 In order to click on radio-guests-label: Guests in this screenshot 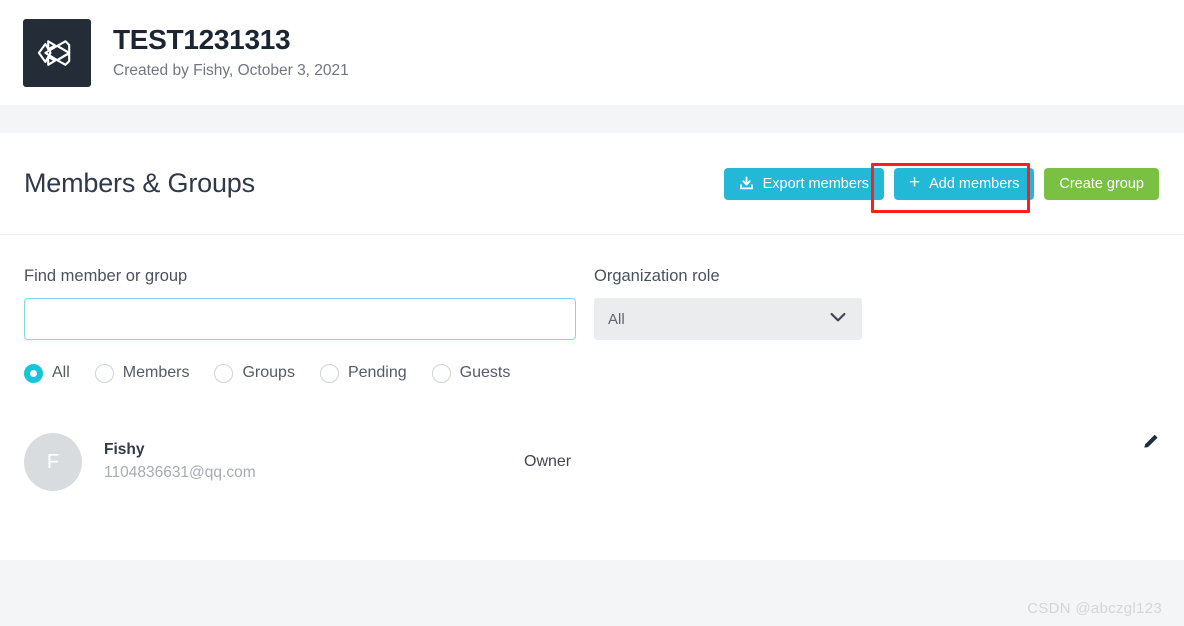, I will do `click(485, 372)`.